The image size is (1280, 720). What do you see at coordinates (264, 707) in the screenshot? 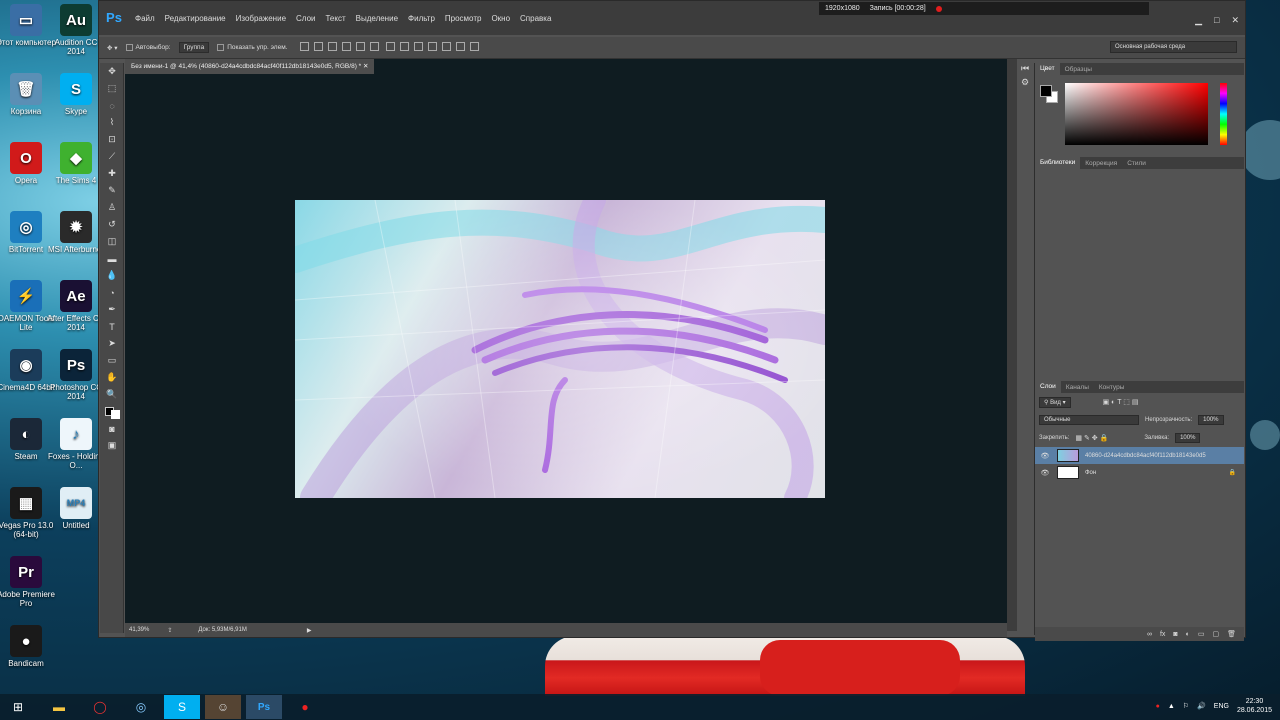
I see `photoshop-taskbar-icon: Ps` at bounding box center [264, 707].